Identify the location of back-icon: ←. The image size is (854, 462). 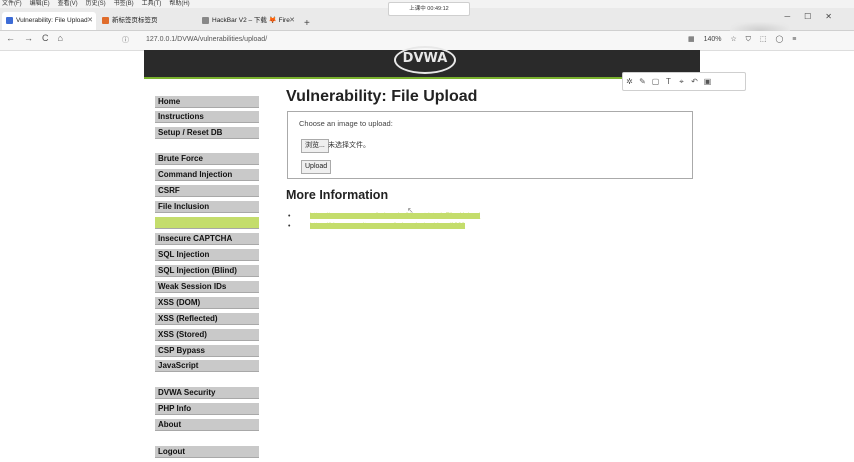
(15, 38).